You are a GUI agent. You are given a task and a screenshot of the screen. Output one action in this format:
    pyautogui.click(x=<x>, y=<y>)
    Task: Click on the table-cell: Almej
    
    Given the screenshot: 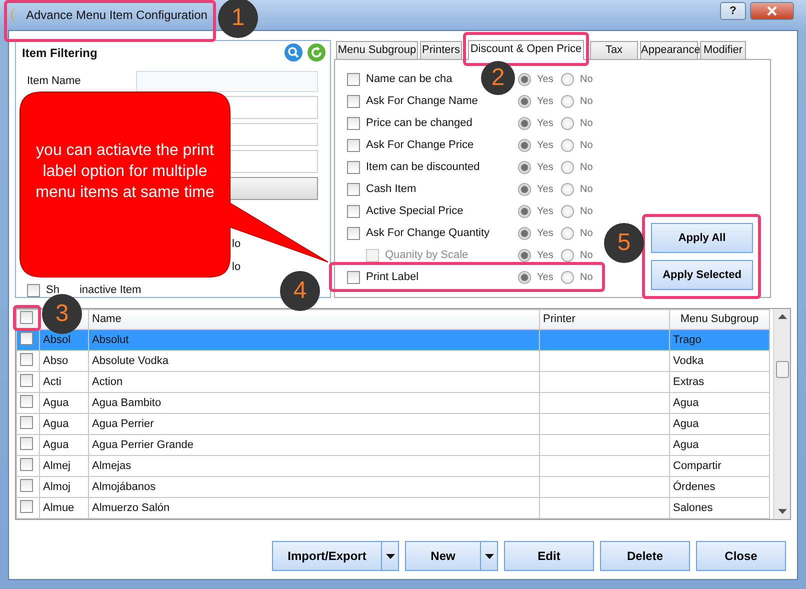 What is the action you would take?
    pyautogui.click(x=64, y=466)
    